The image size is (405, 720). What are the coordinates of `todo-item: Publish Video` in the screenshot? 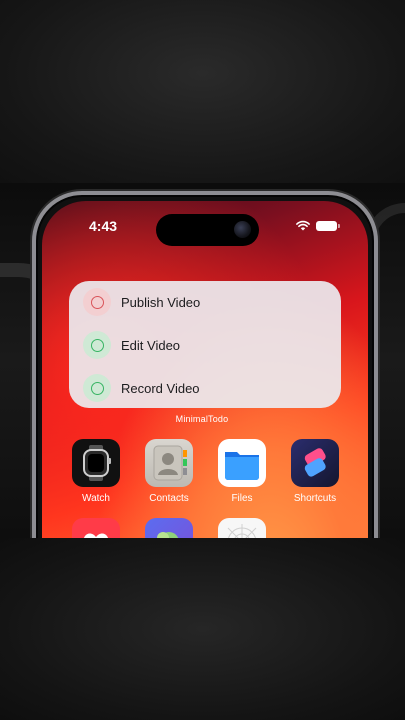 It's located at (141, 302).